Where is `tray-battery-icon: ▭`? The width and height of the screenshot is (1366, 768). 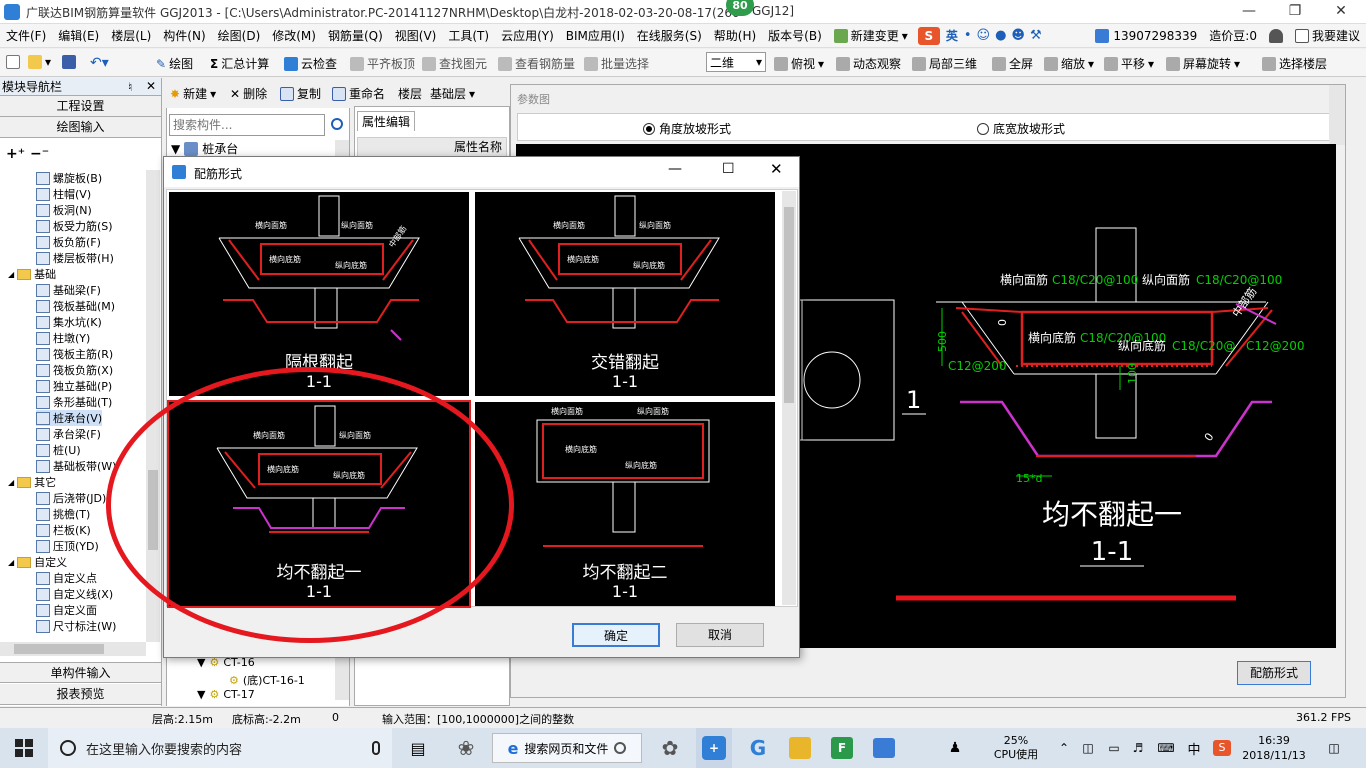 tray-battery-icon: ▭ is located at coordinates (1114, 748).